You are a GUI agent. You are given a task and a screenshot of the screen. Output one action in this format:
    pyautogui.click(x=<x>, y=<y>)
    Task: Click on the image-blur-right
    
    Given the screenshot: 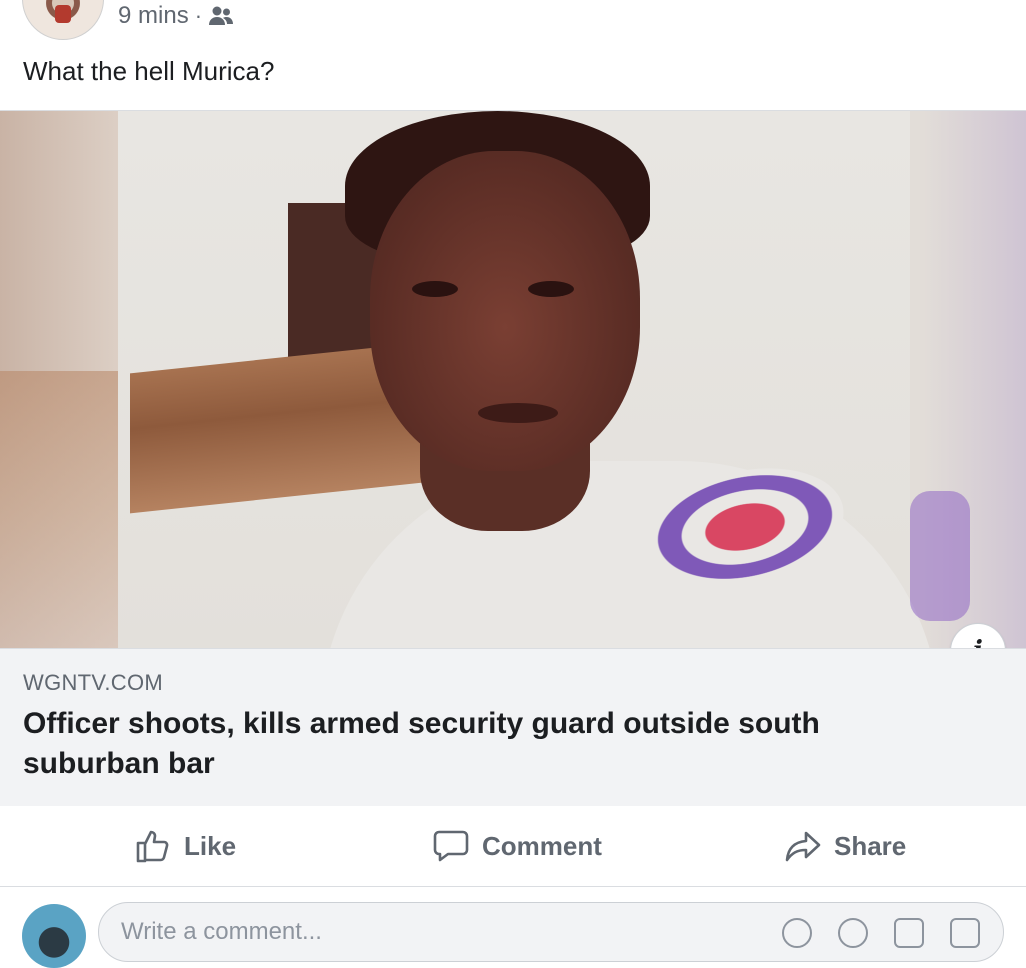 What is the action you would take?
    pyautogui.click(x=940, y=556)
    